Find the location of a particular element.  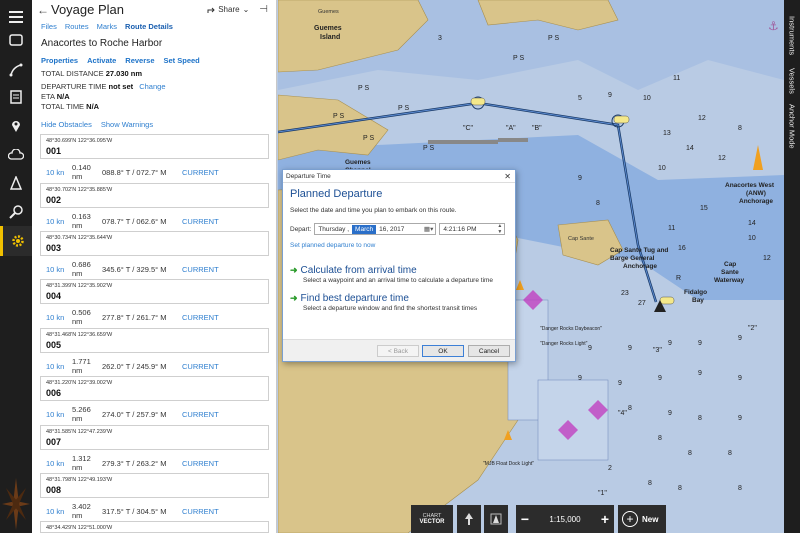

leg-distance: 0.163 nm is located at coordinates (81, 221).